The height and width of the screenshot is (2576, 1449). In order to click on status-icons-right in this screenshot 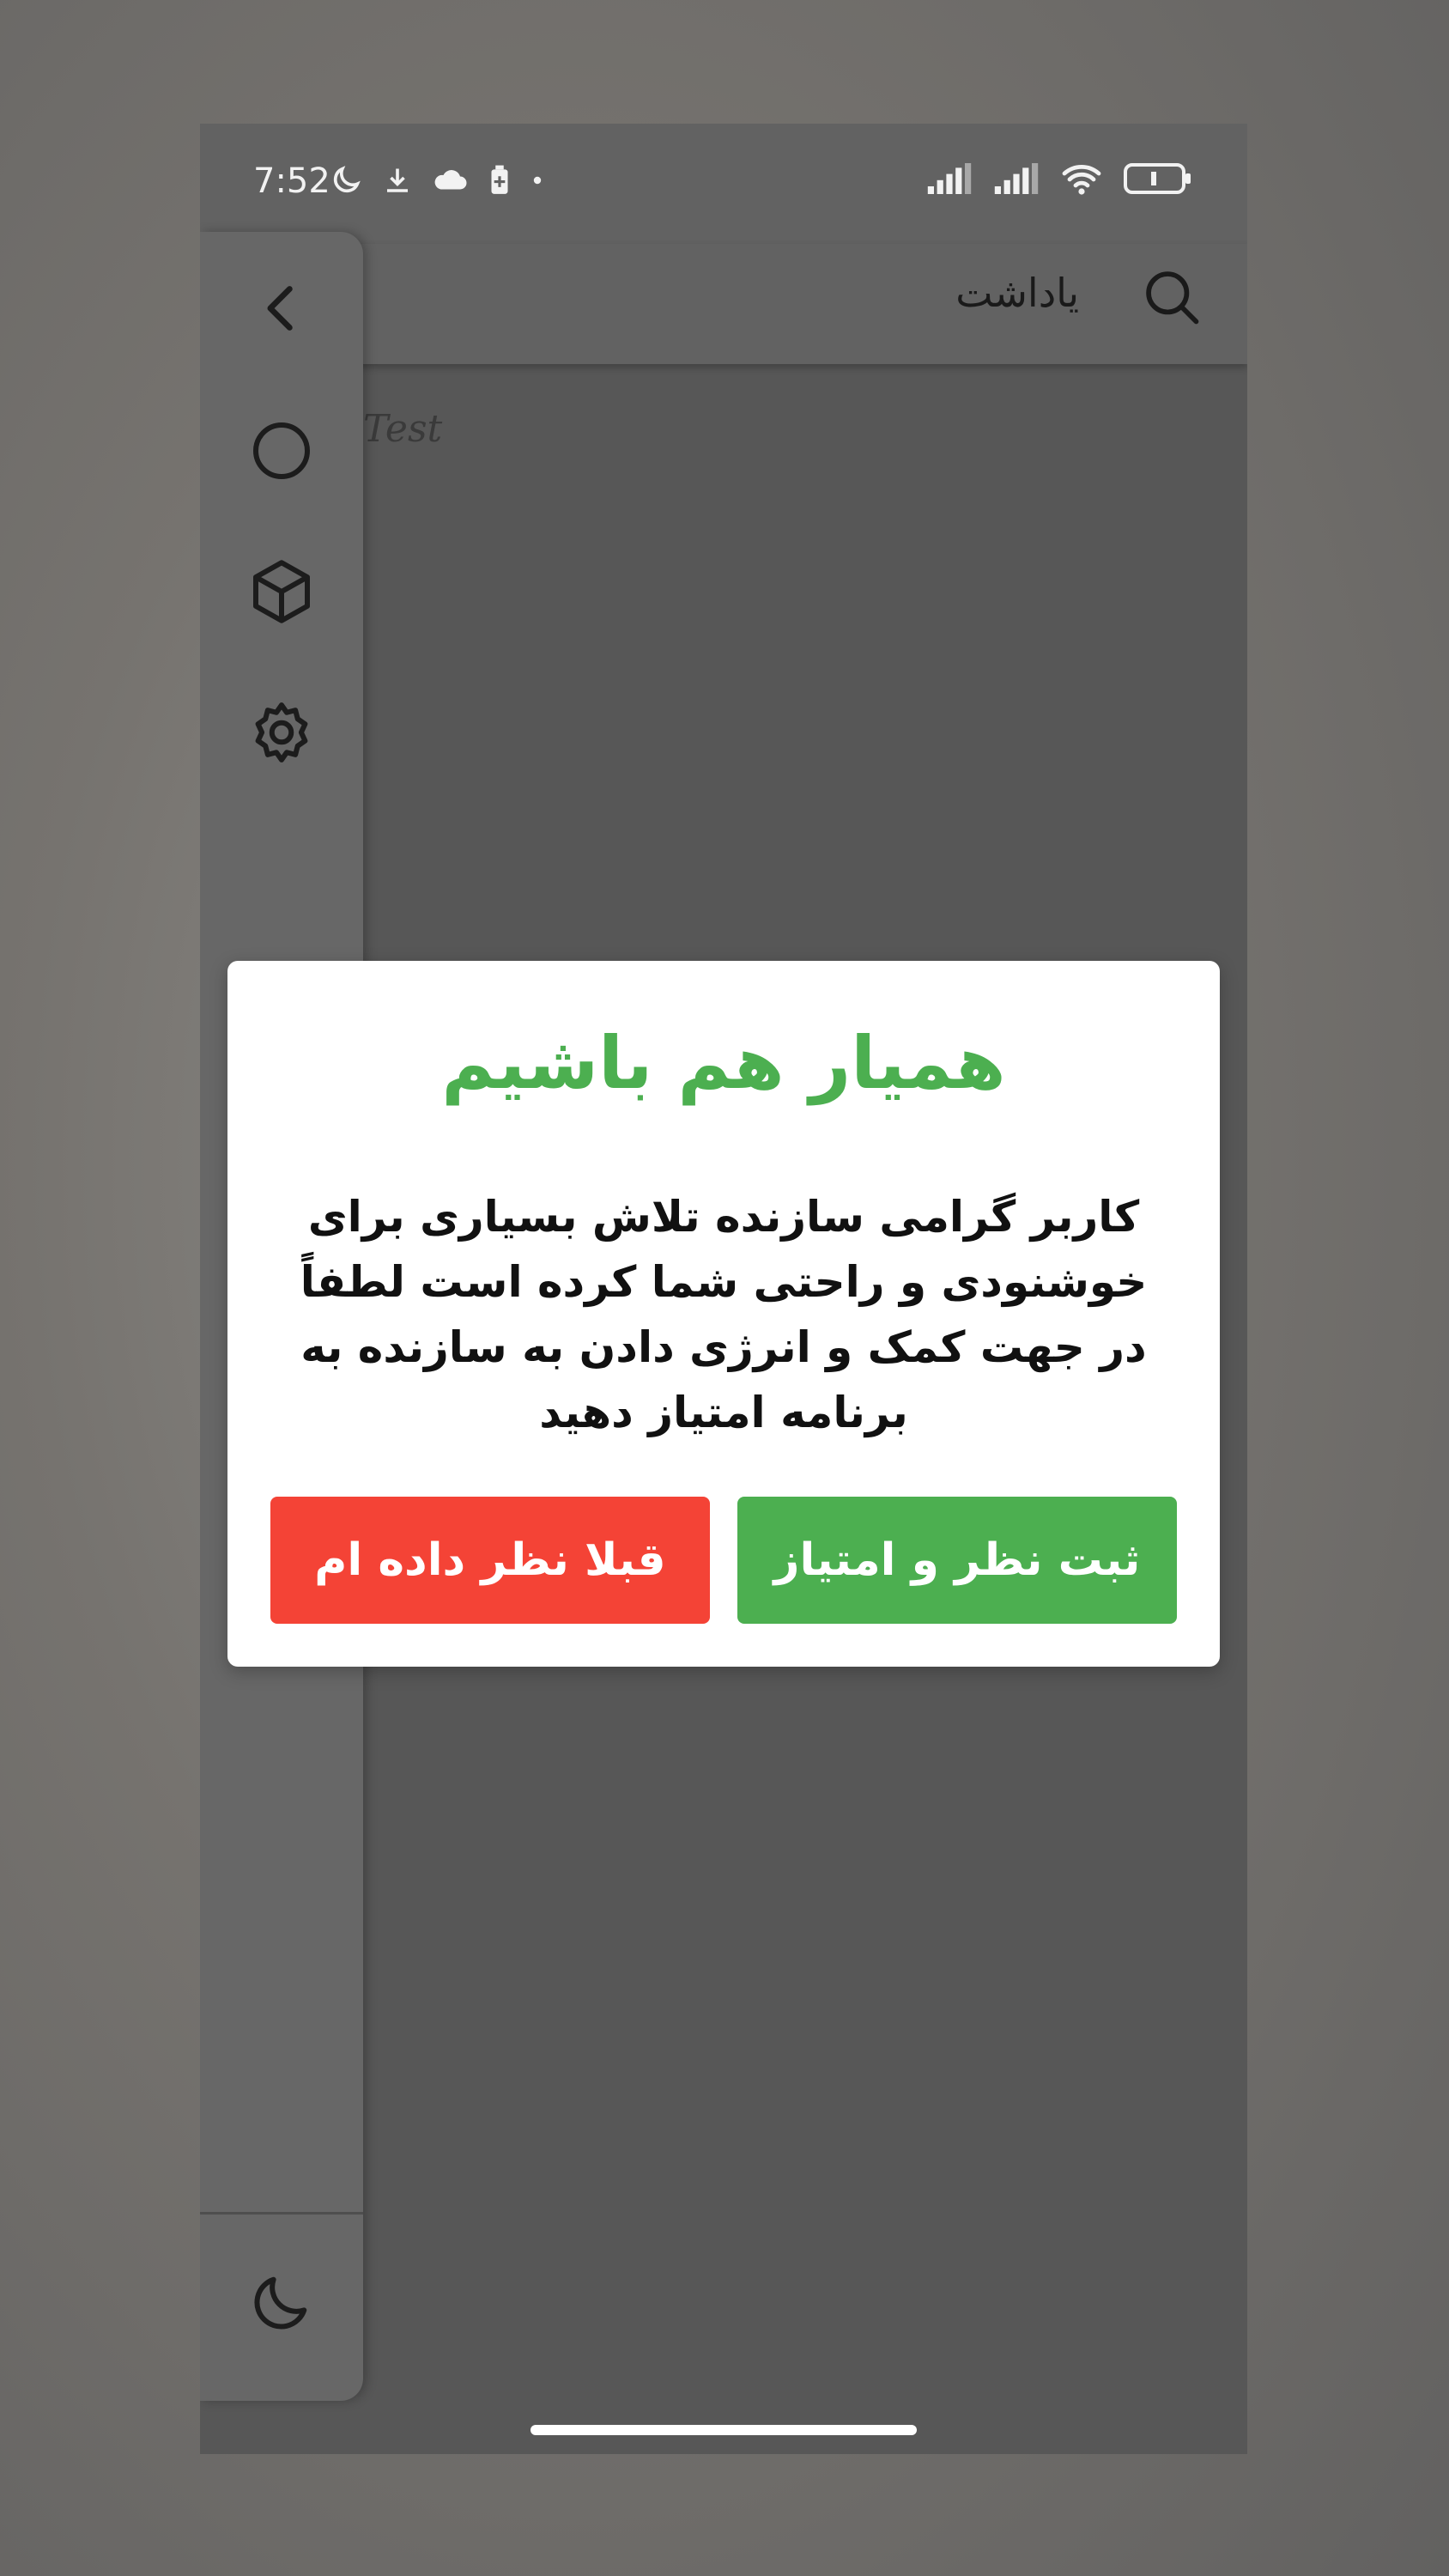, I will do `click(1059, 178)`.